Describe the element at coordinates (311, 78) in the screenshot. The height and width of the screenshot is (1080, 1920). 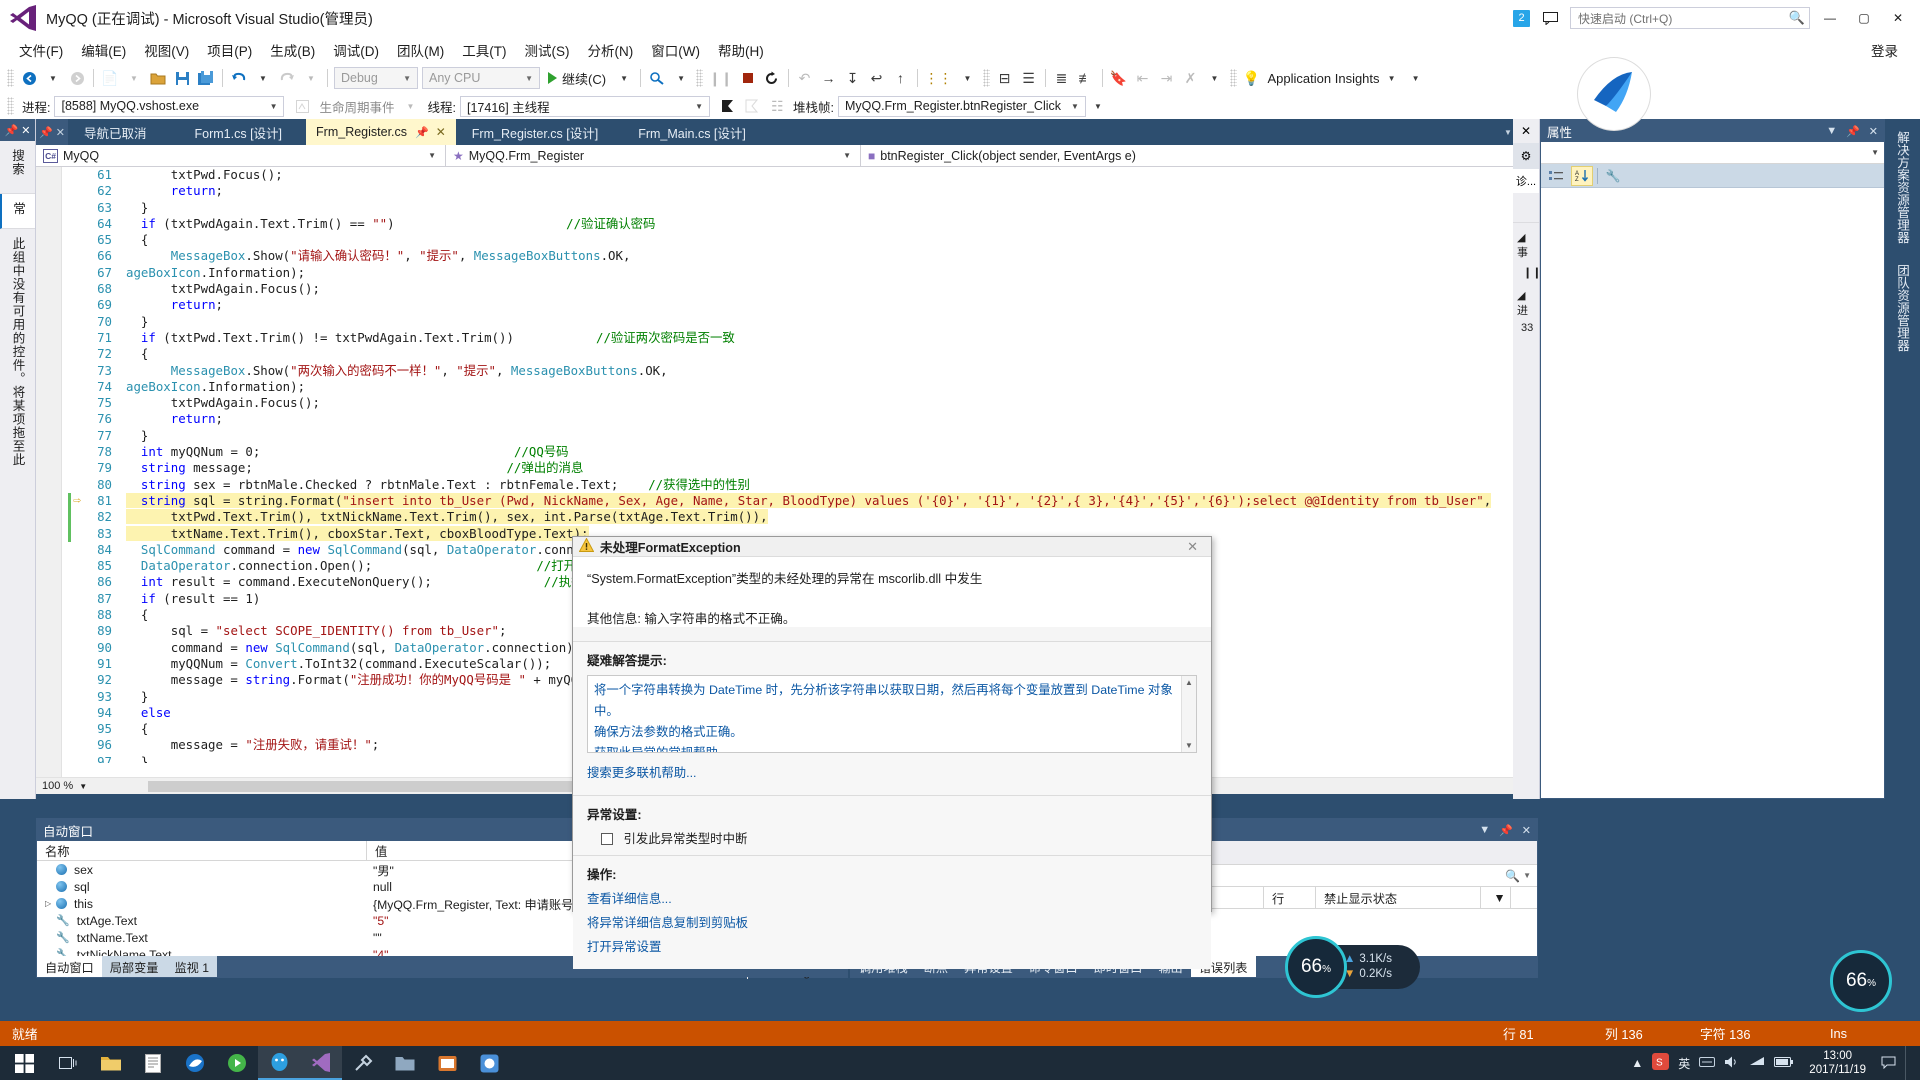
I see `redo-dropdown-icon: ▼` at that location.